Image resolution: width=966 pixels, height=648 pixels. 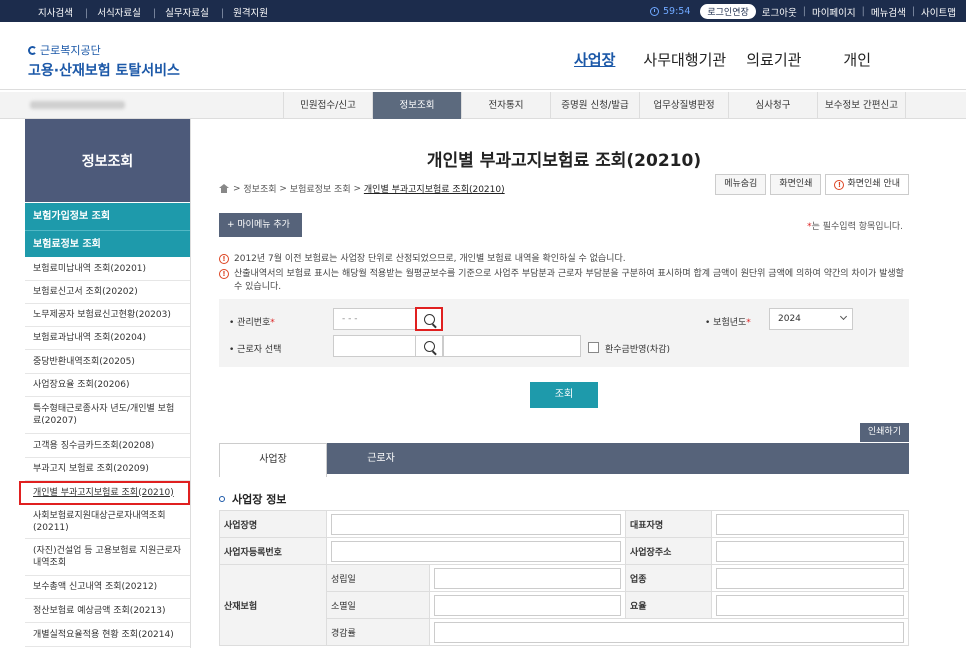 I want to click on insurance-year-select: 2024, so click(x=811, y=319).